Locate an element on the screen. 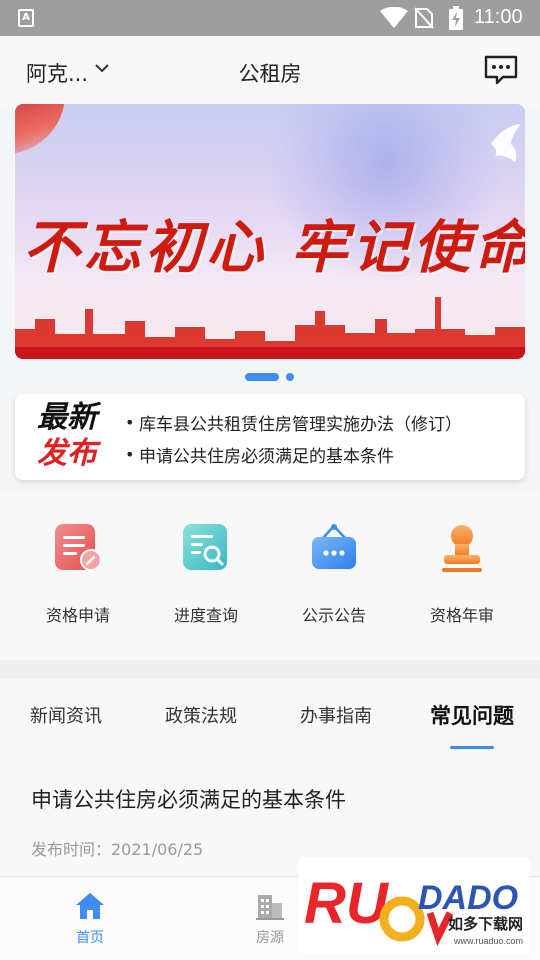  page-title: 公租房 is located at coordinates (270, 74).